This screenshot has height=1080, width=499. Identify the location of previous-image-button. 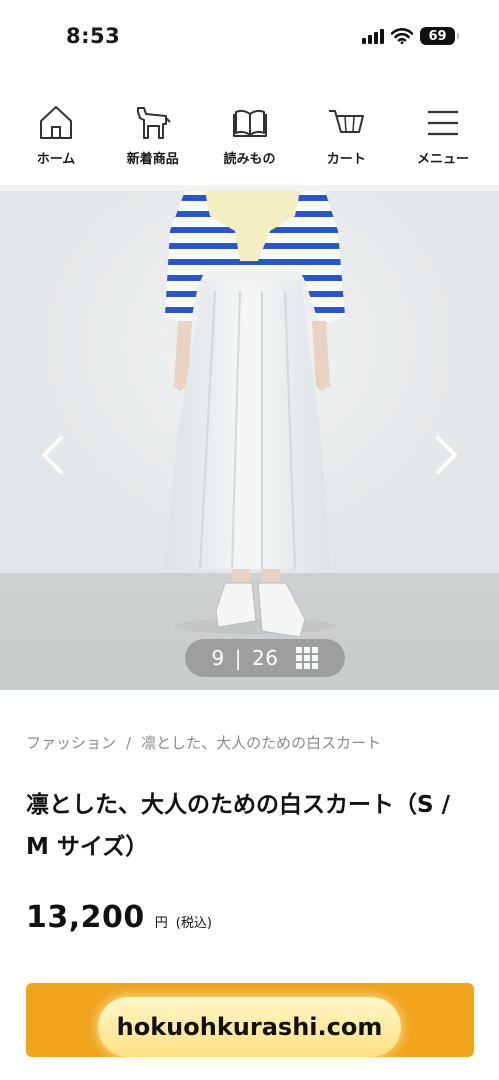
(52, 455).